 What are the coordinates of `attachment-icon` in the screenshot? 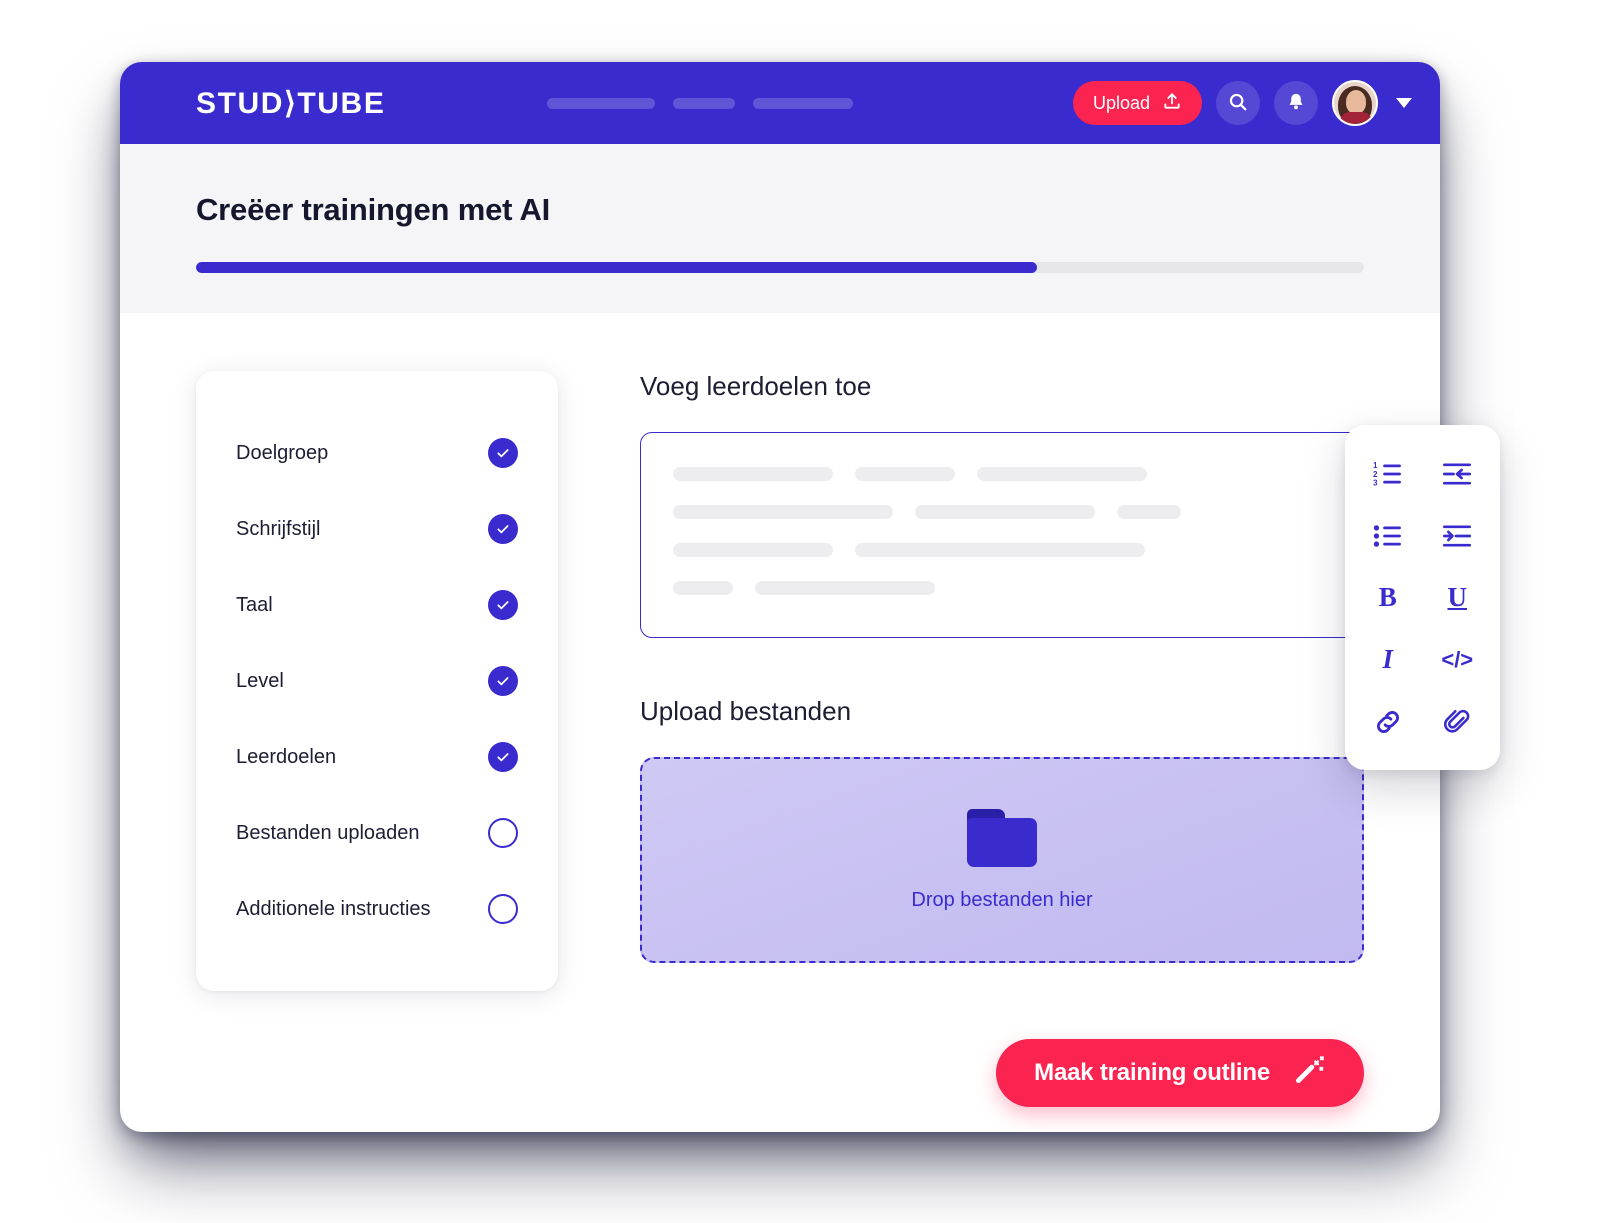 It's located at (1457, 722).